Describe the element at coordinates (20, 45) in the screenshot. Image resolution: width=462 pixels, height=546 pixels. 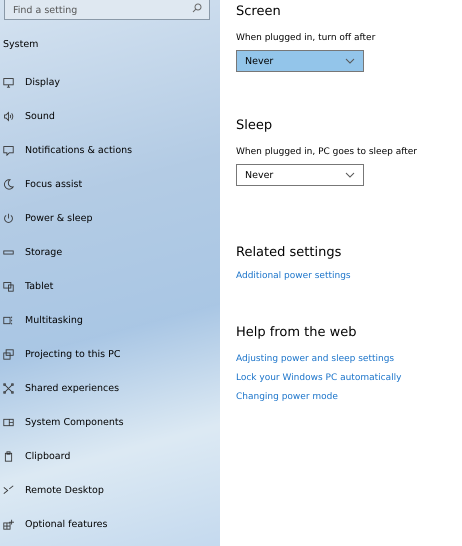
I see `sidebar-header: System` at that location.